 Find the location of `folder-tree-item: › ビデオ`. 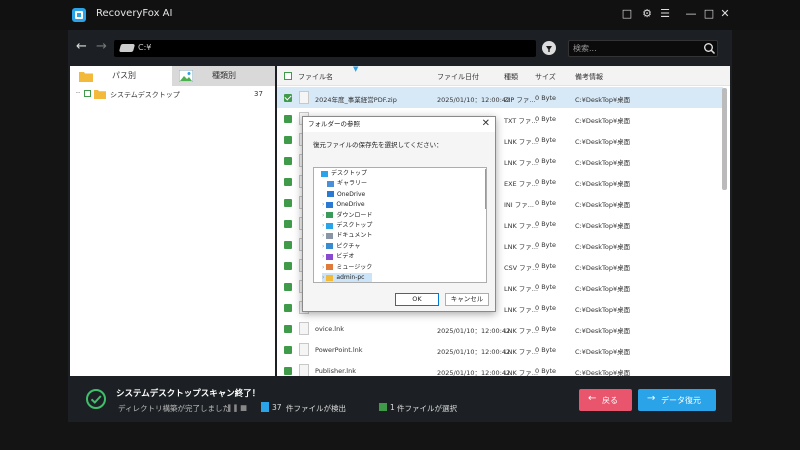

folder-tree-item: › ビデオ is located at coordinates (338, 257).